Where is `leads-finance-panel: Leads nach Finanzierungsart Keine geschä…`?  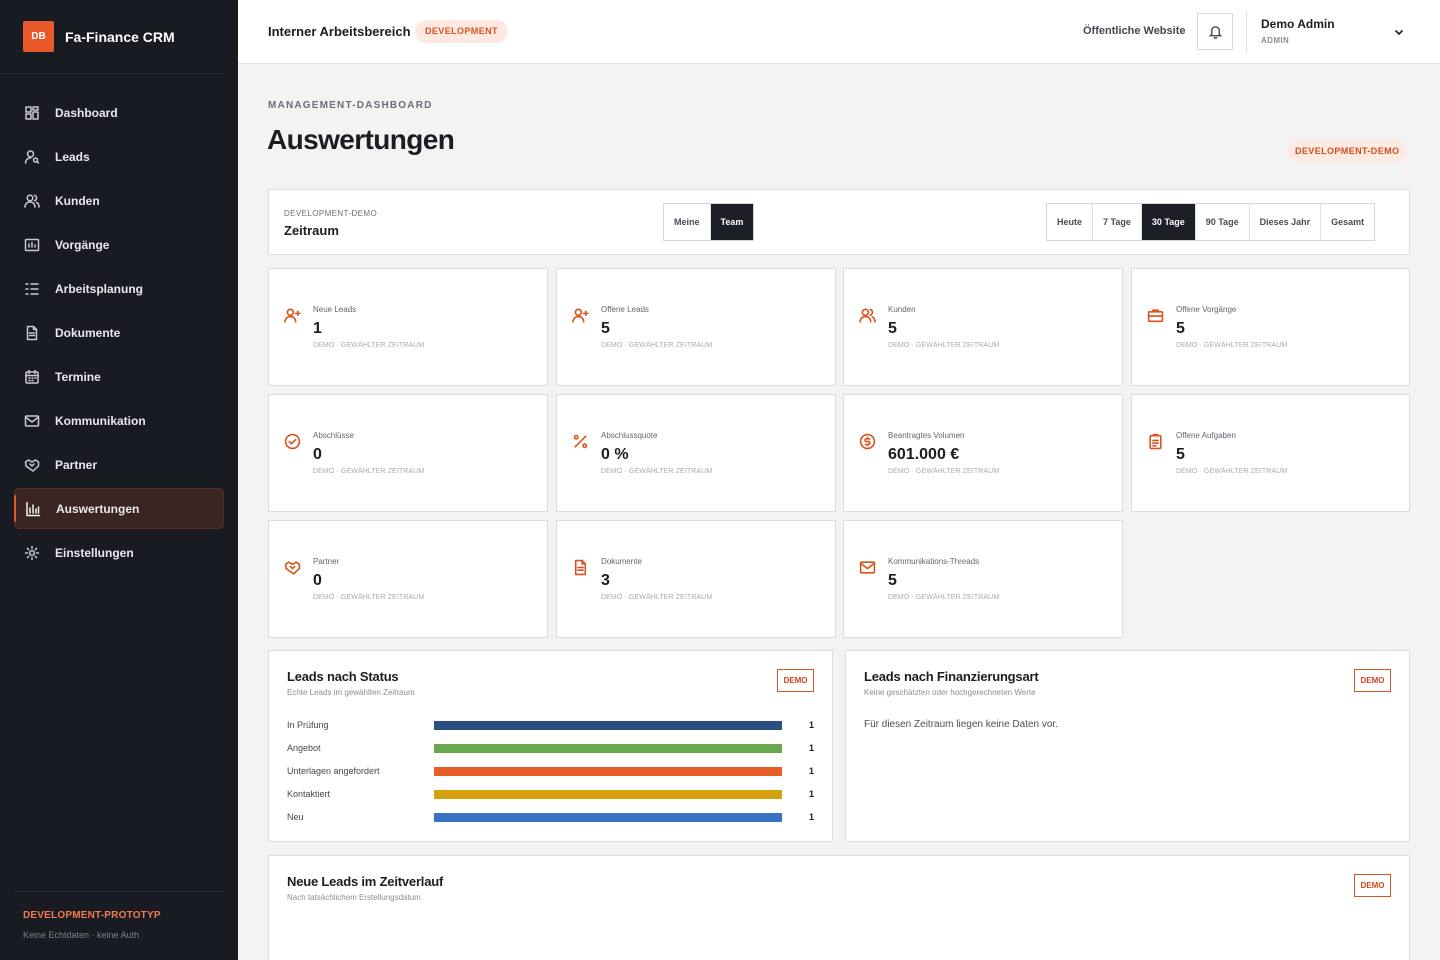 leads-finance-panel: Leads nach Finanzierungsart Keine geschä… is located at coordinates (1127, 746).